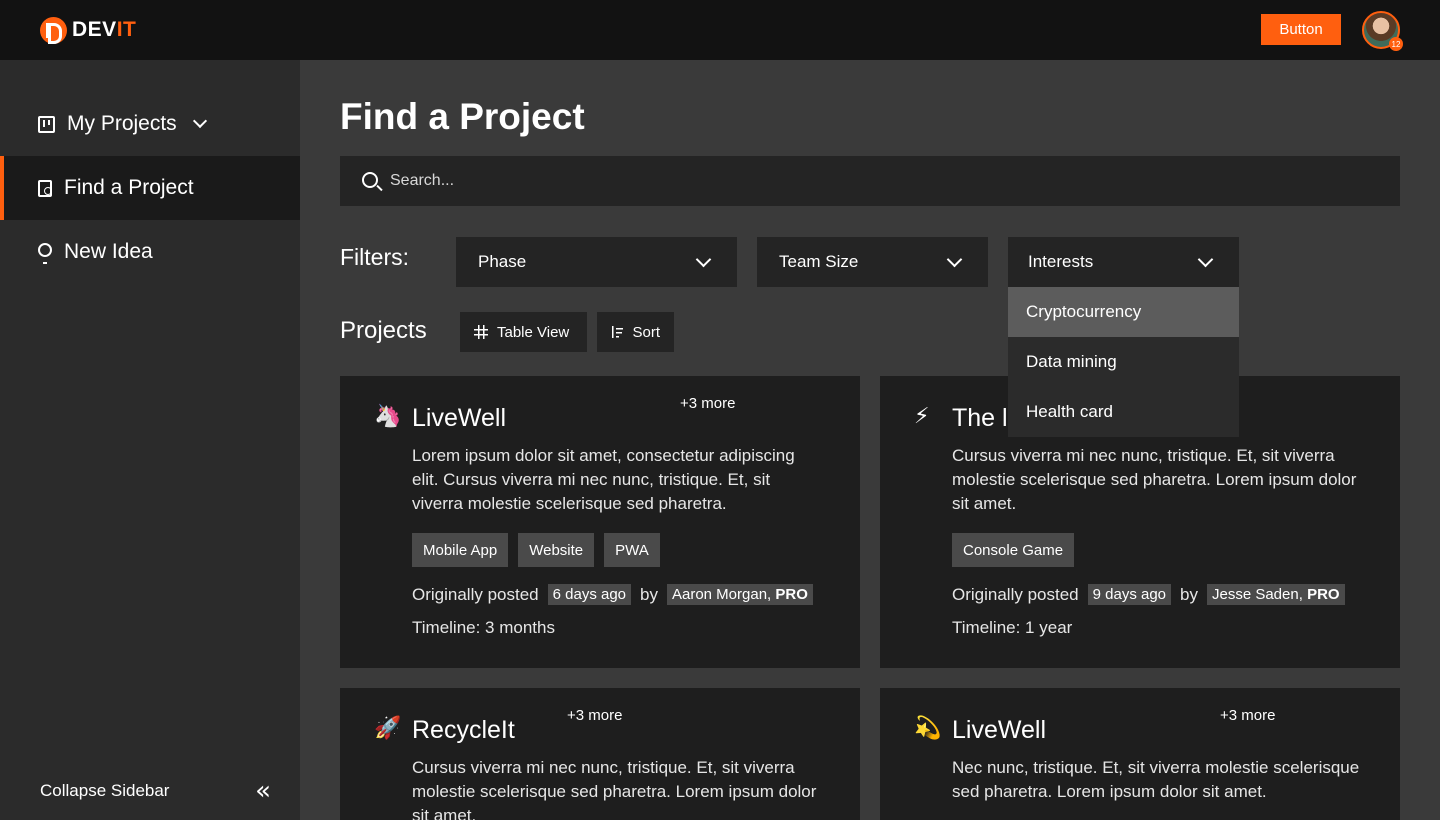  I want to click on logo-icon, so click(53, 30).